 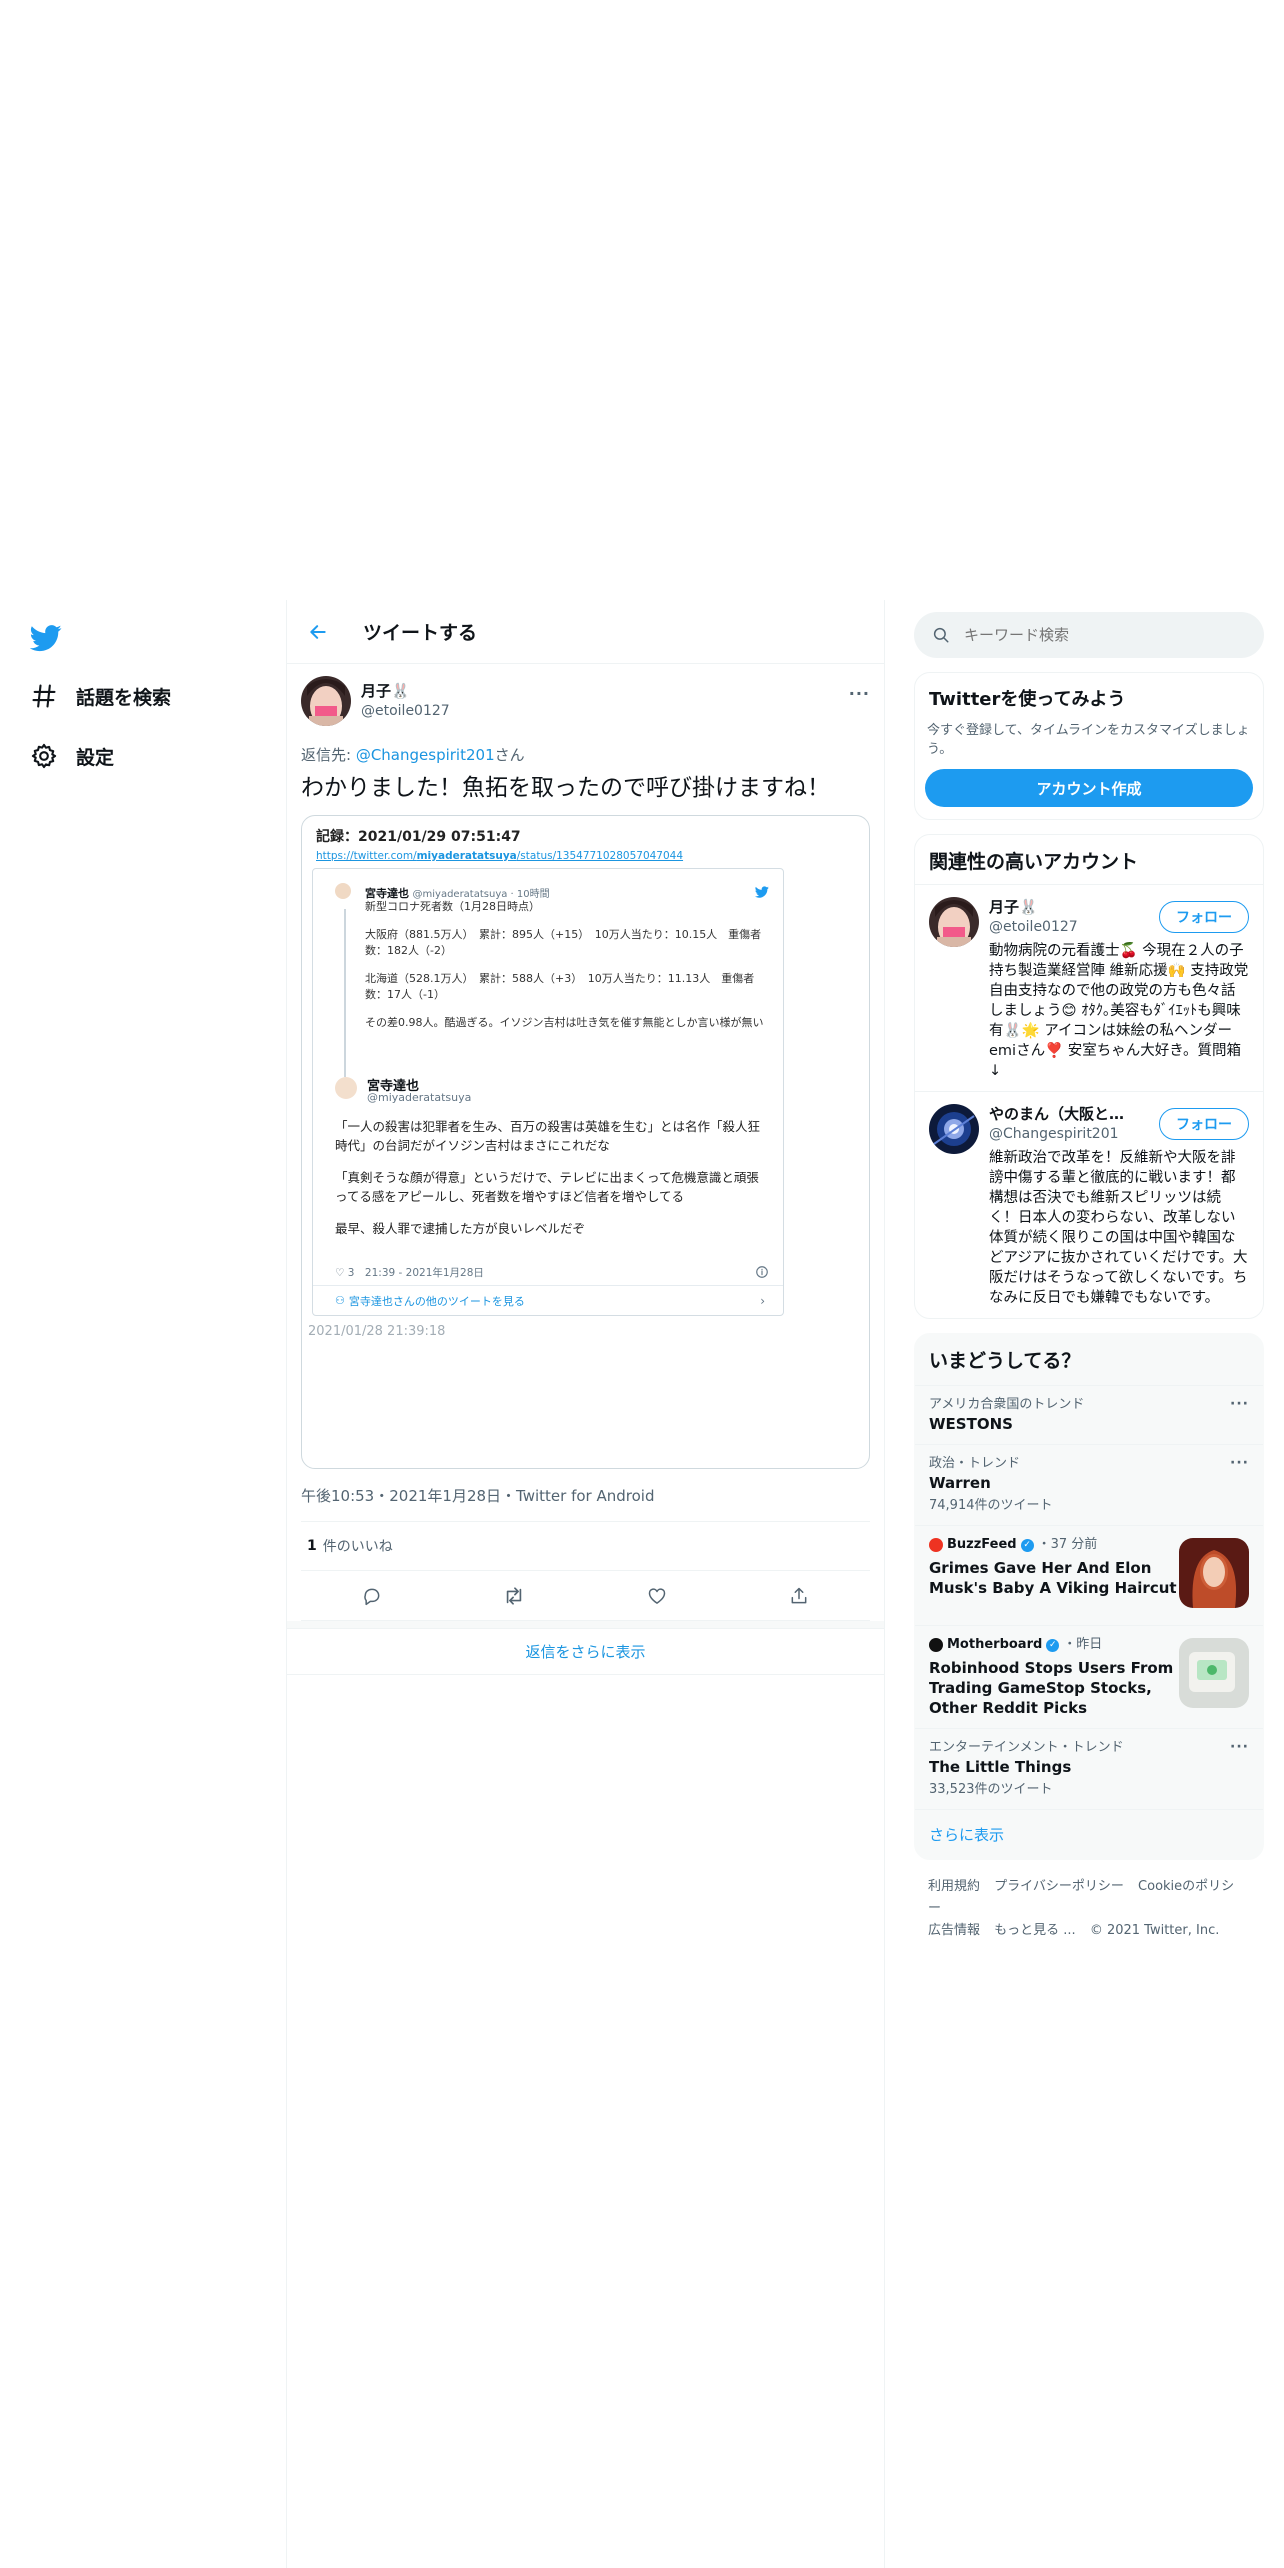 I want to click on reply-icon, so click(x=372, y=1596).